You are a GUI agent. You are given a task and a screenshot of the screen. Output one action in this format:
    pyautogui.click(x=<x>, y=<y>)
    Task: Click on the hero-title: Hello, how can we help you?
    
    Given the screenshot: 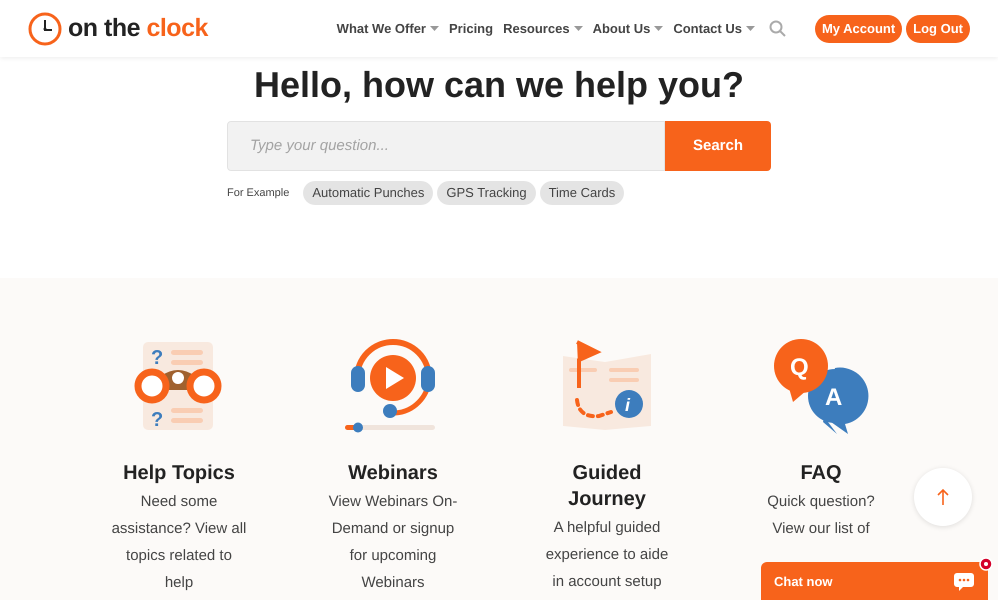 What is the action you would take?
    pyautogui.click(x=499, y=85)
    